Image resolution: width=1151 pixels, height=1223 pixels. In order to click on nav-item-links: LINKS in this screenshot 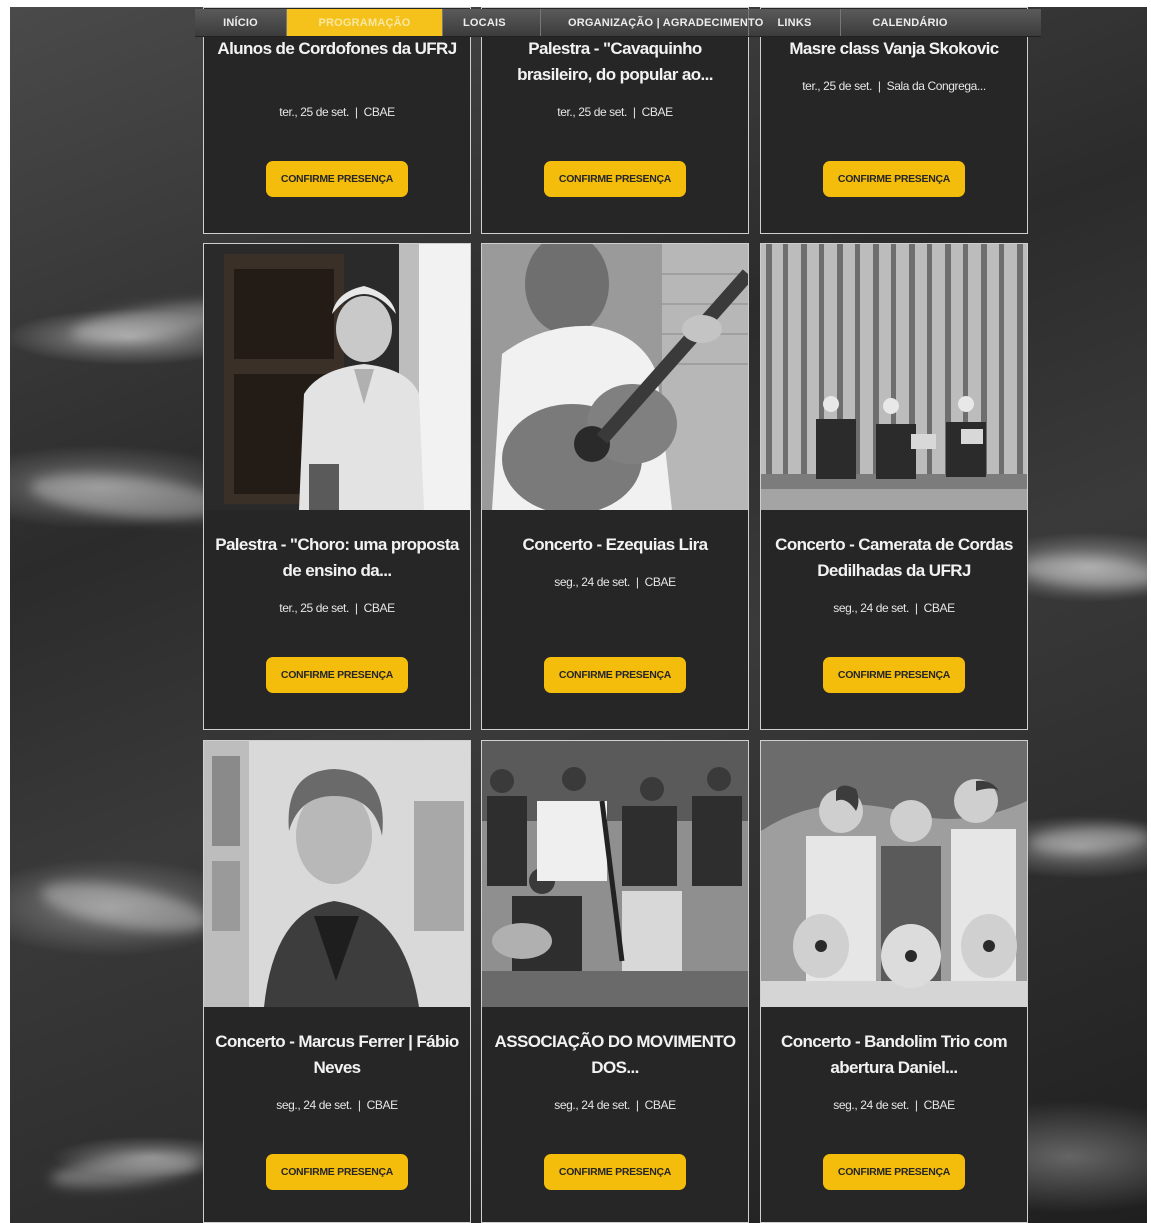, I will do `click(795, 22)`.